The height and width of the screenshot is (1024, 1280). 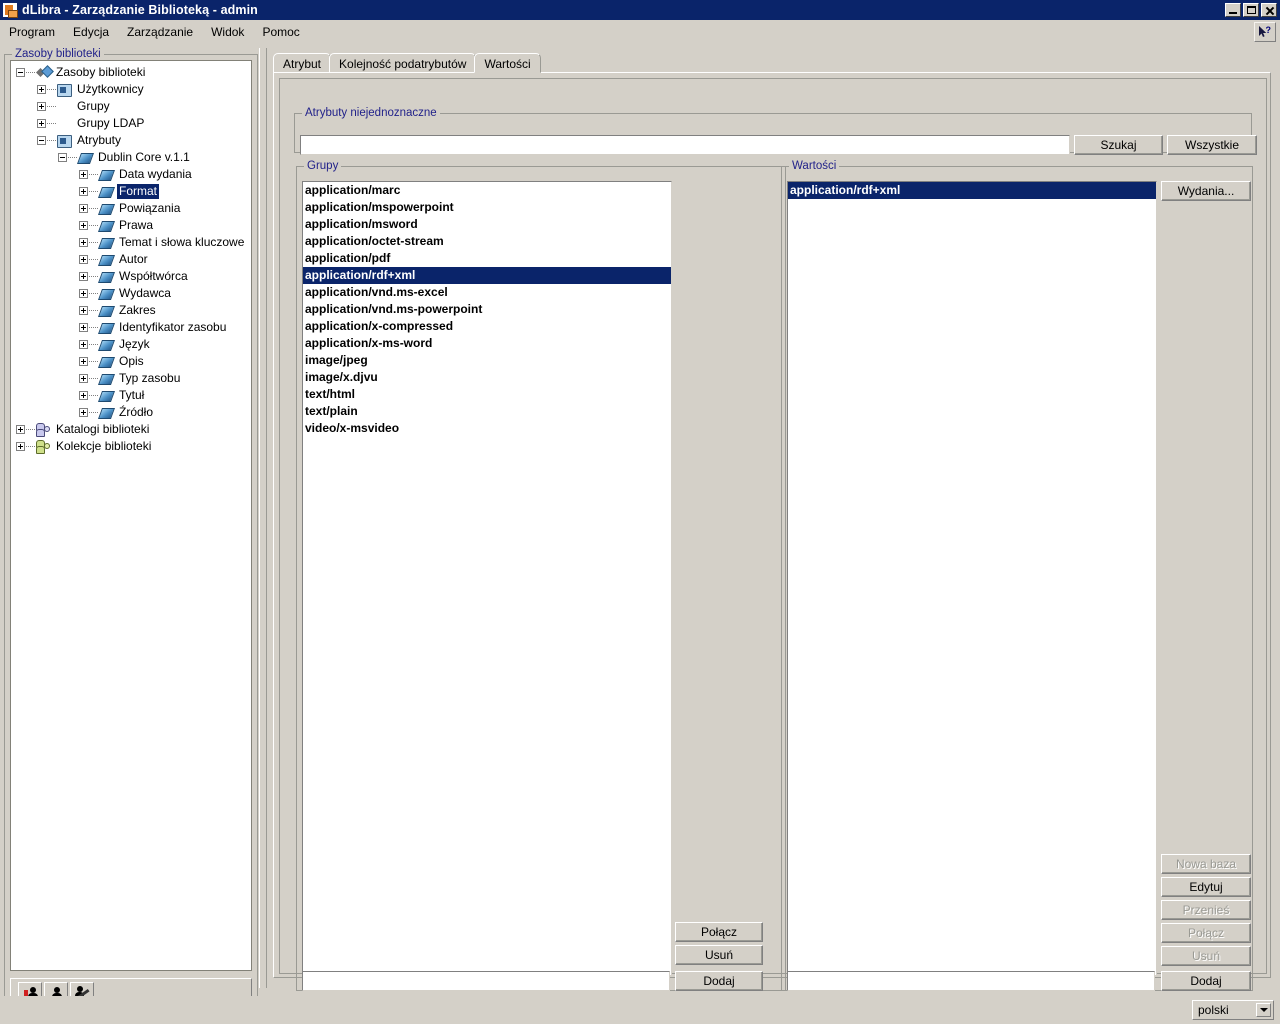 What do you see at coordinates (487, 224) in the screenshot?
I see `groups-list-item: application/msword` at bounding box center [487, 224].